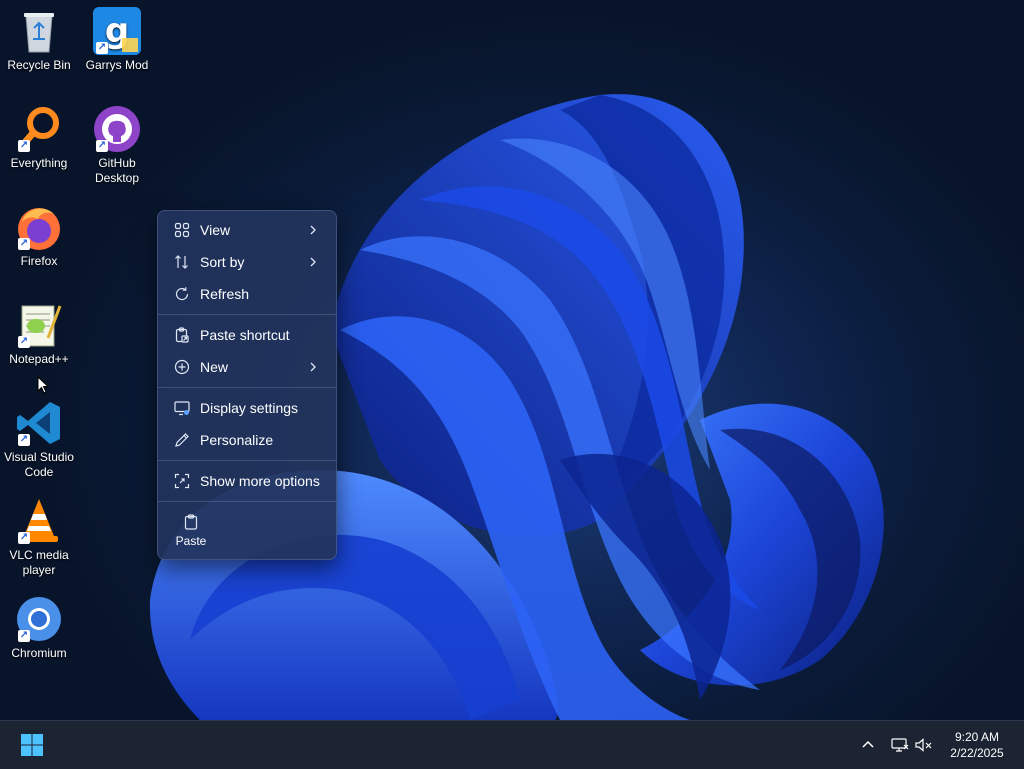 The height and width of the screenshot is (769, 1024). Describe the element at coordinates (214, 367) in the screenshot. I see `menu-item-label: New` at that location.